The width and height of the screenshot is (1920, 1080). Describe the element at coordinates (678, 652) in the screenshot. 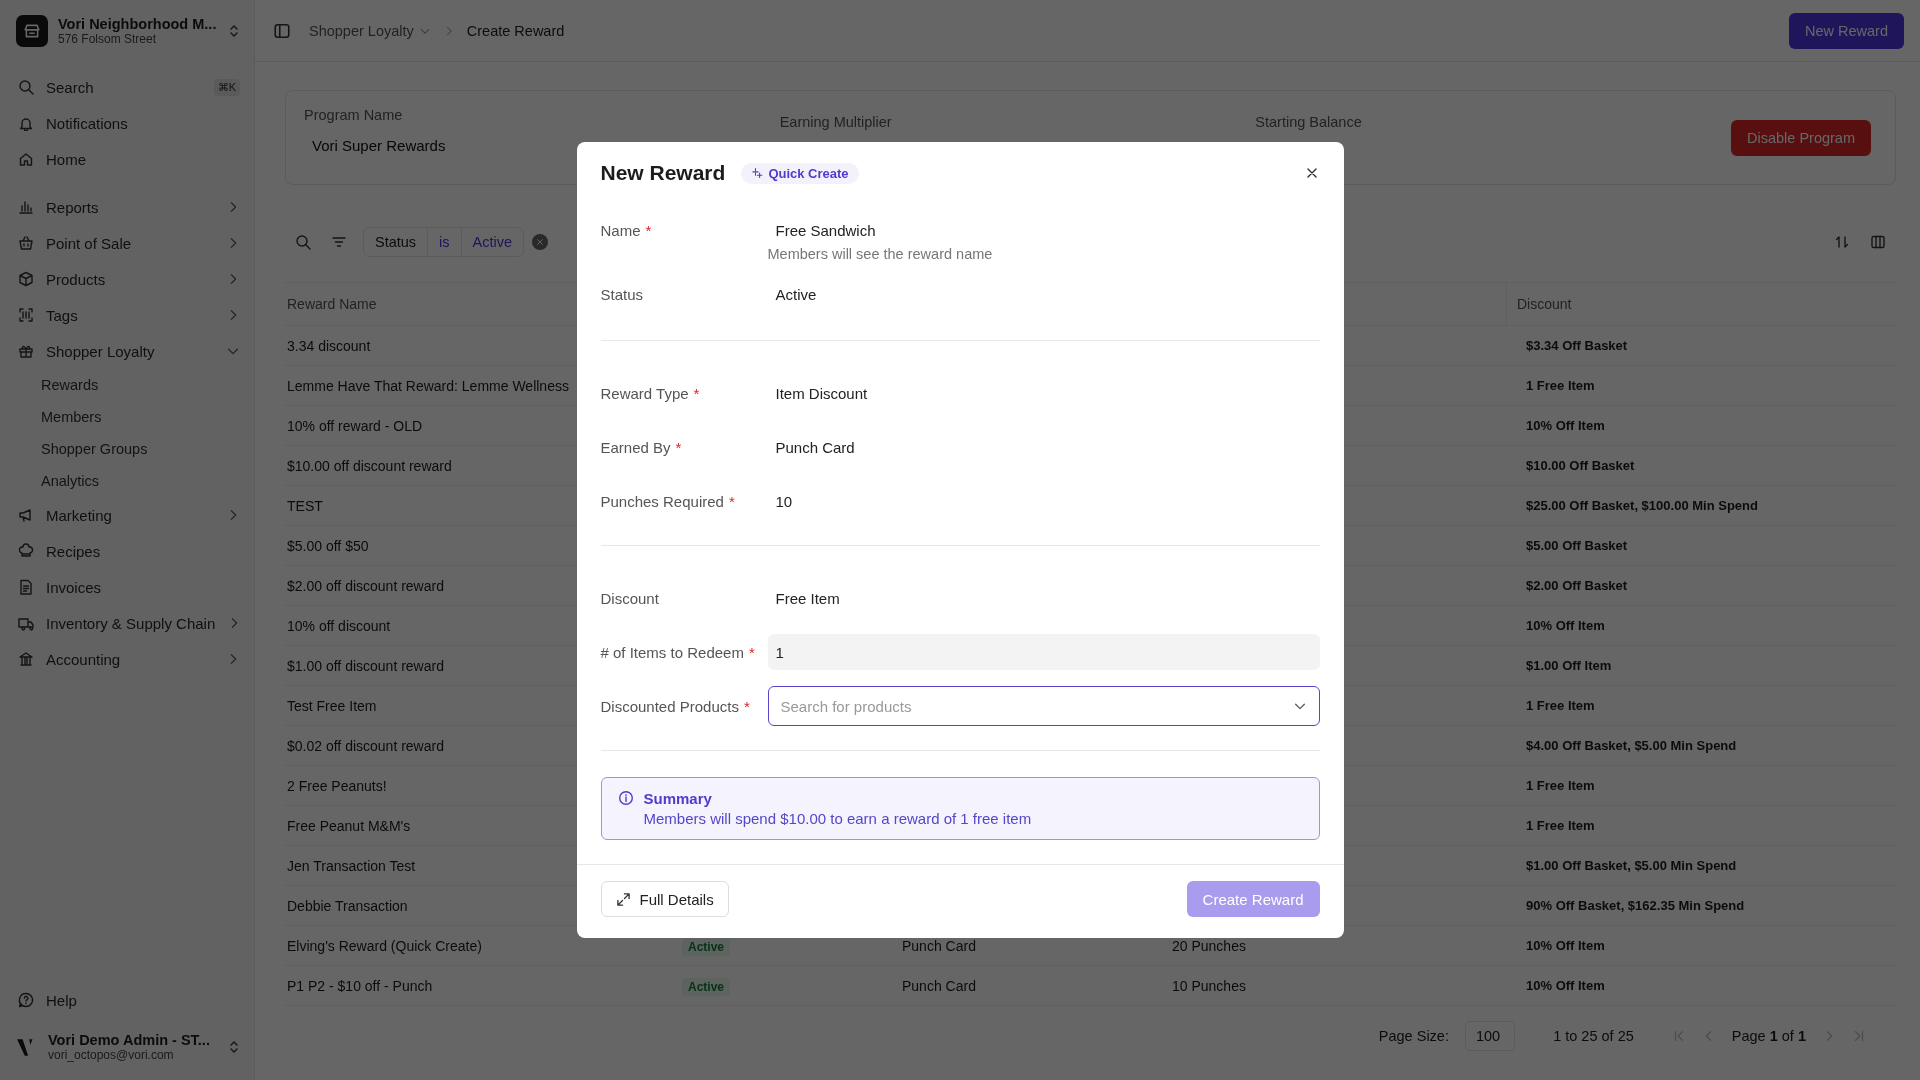

I see `field-label: # of Items to Redeem *` at that location.